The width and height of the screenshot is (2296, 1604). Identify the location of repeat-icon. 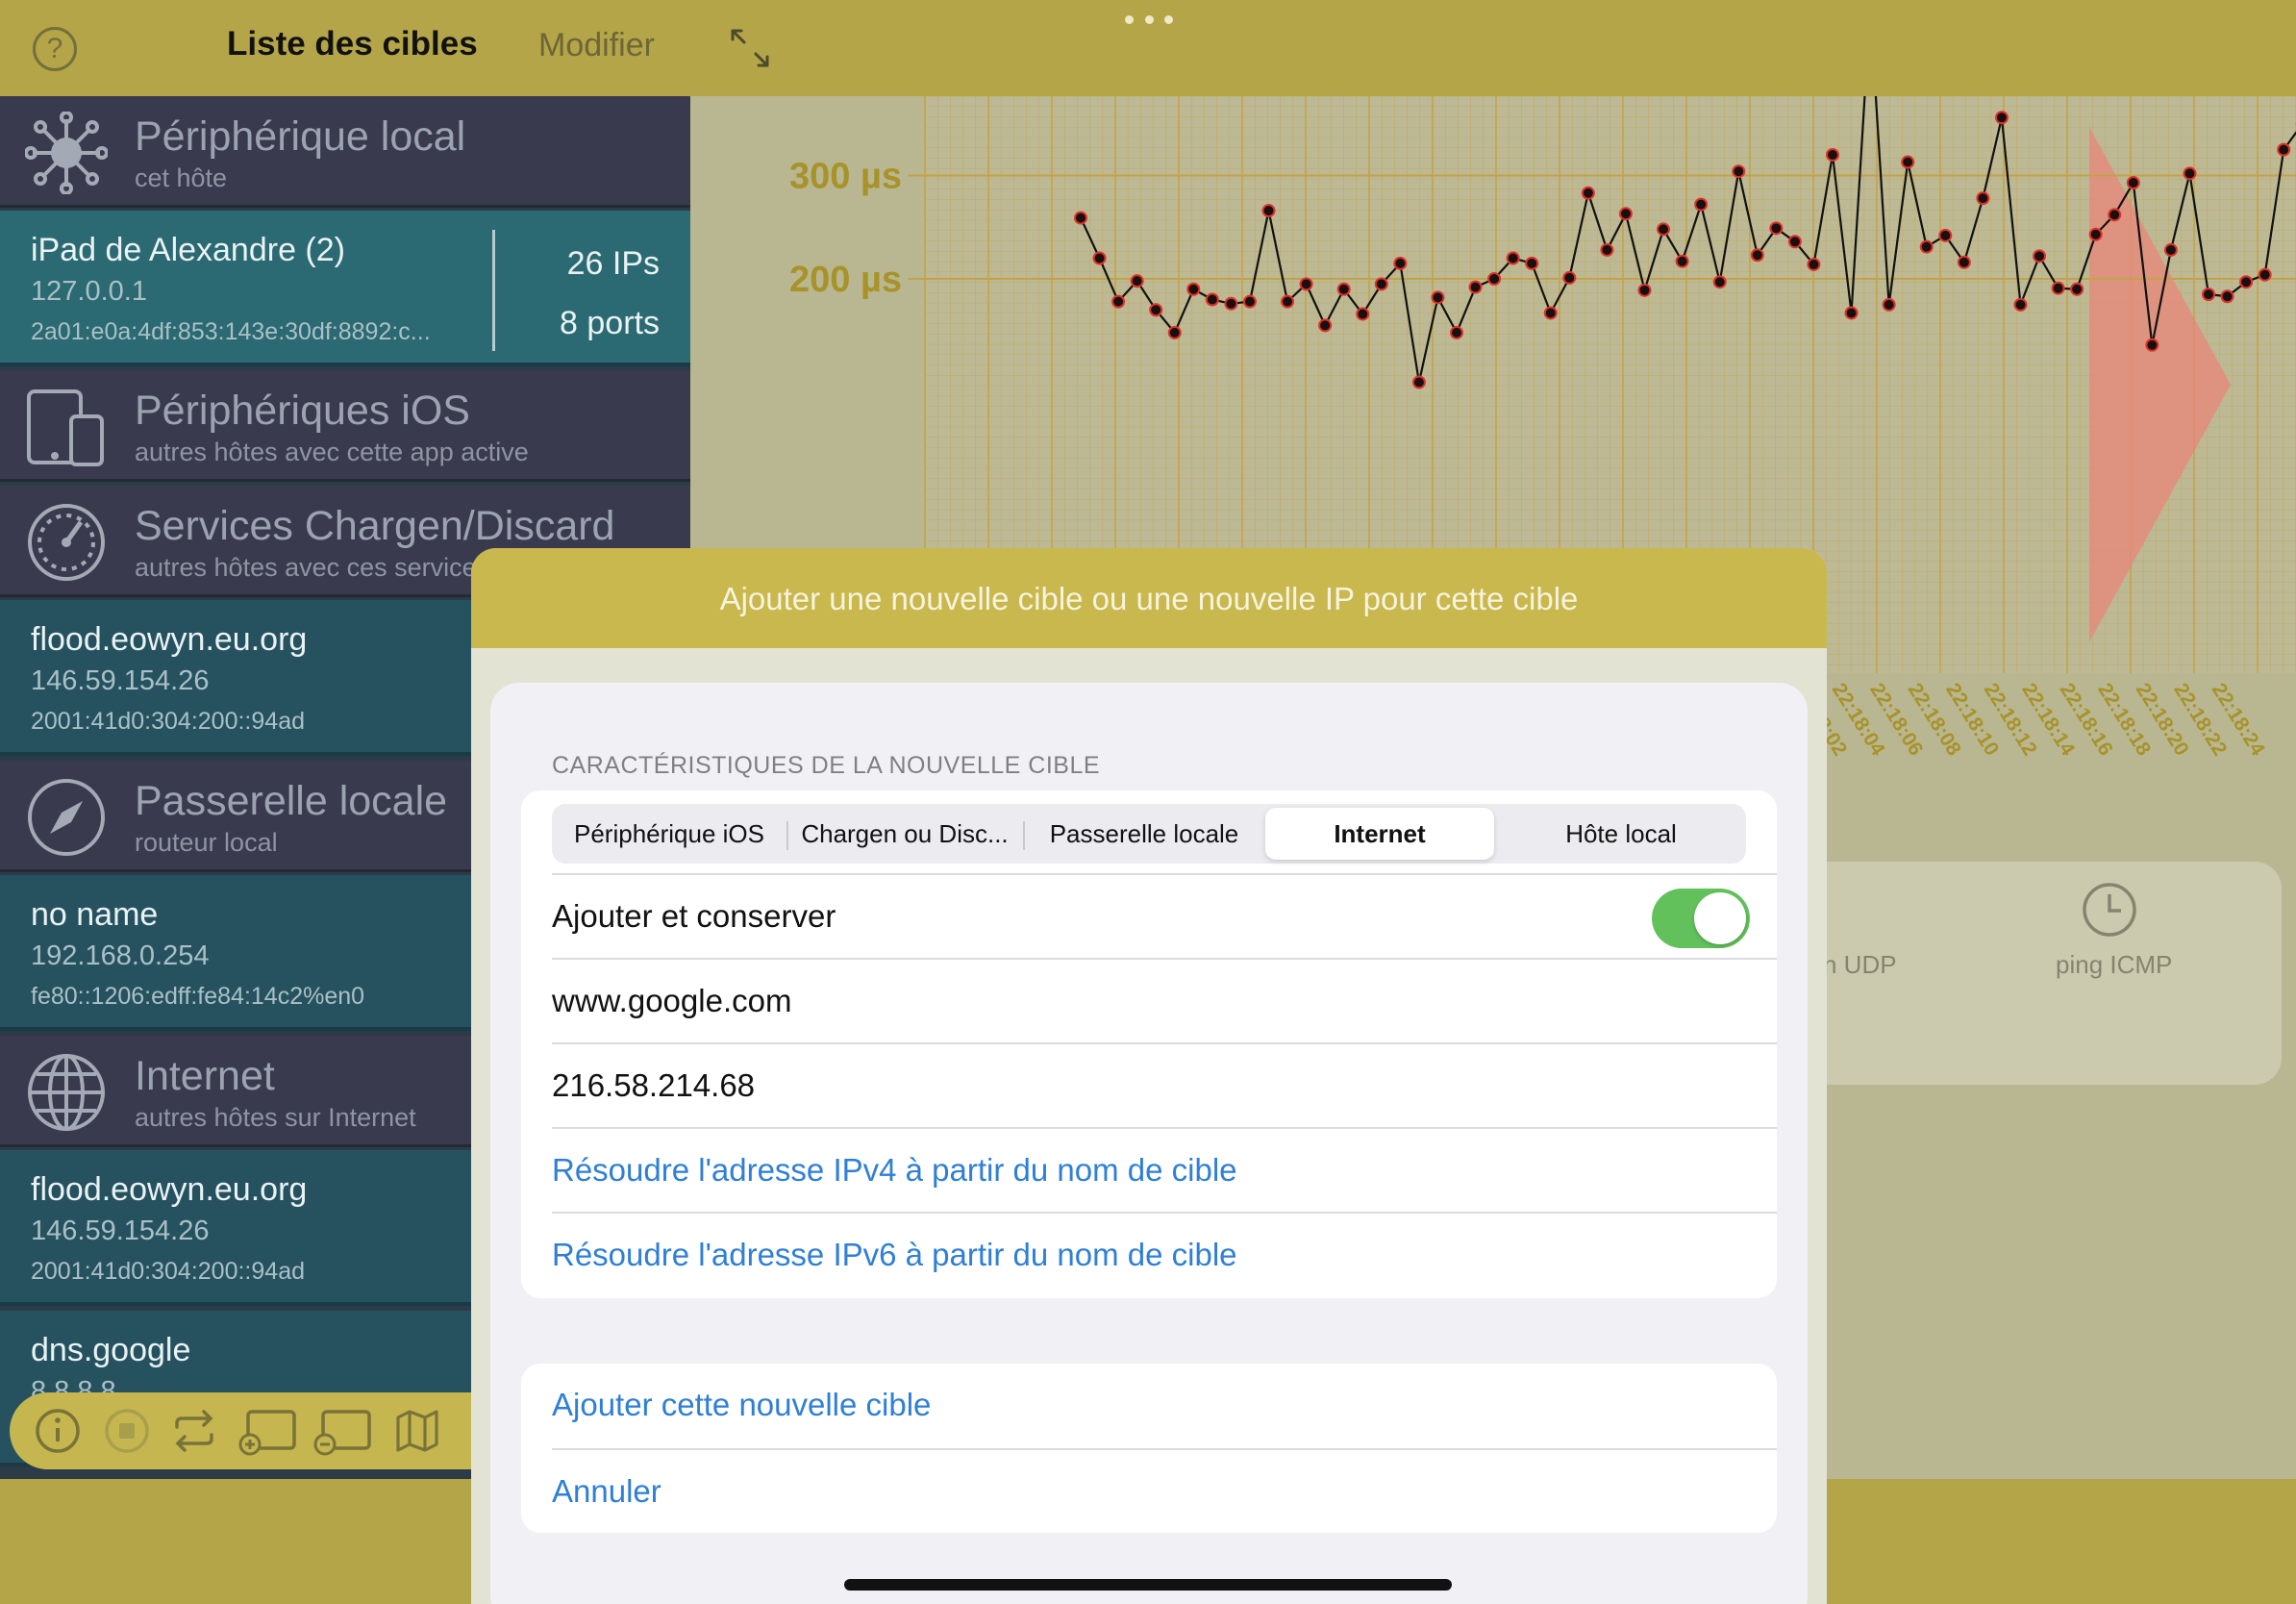
(194, 1431).